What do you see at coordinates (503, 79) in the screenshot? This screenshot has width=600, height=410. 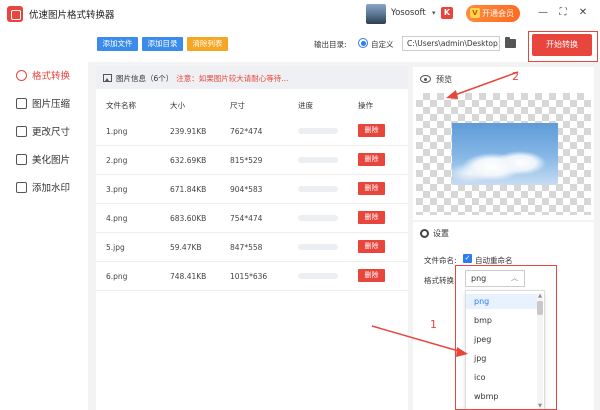 I see `preview-header: 预览` at bounding box center [503, 79].